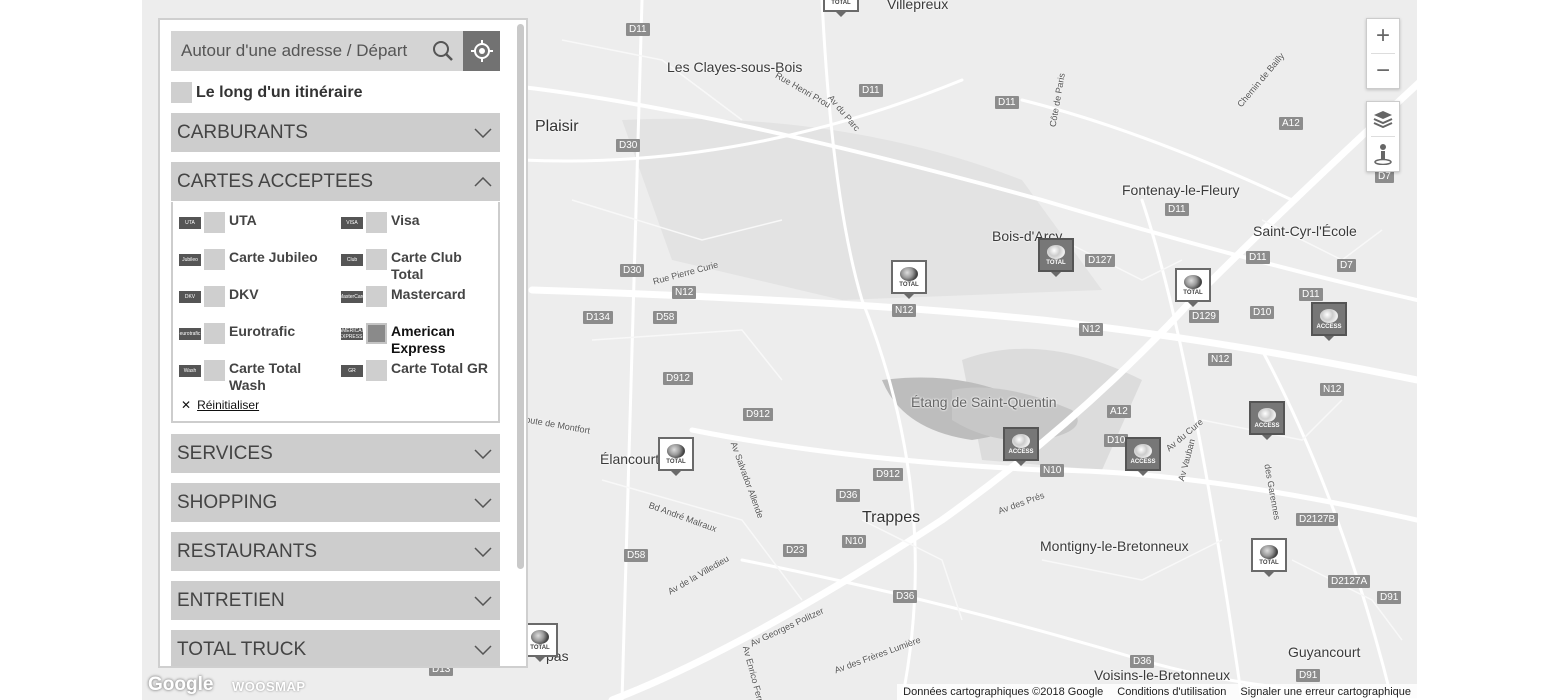  I want to click on card-label: Visa, so click(405, 220).